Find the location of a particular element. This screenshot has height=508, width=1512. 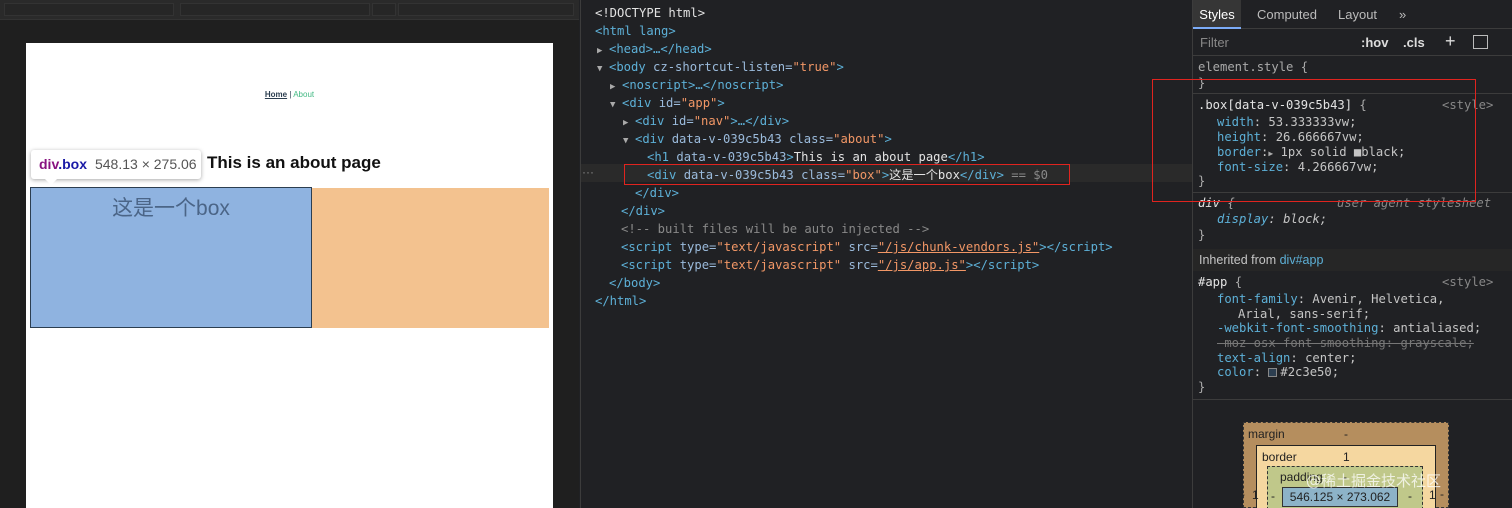

divider is located at coordinates (1352, 399).